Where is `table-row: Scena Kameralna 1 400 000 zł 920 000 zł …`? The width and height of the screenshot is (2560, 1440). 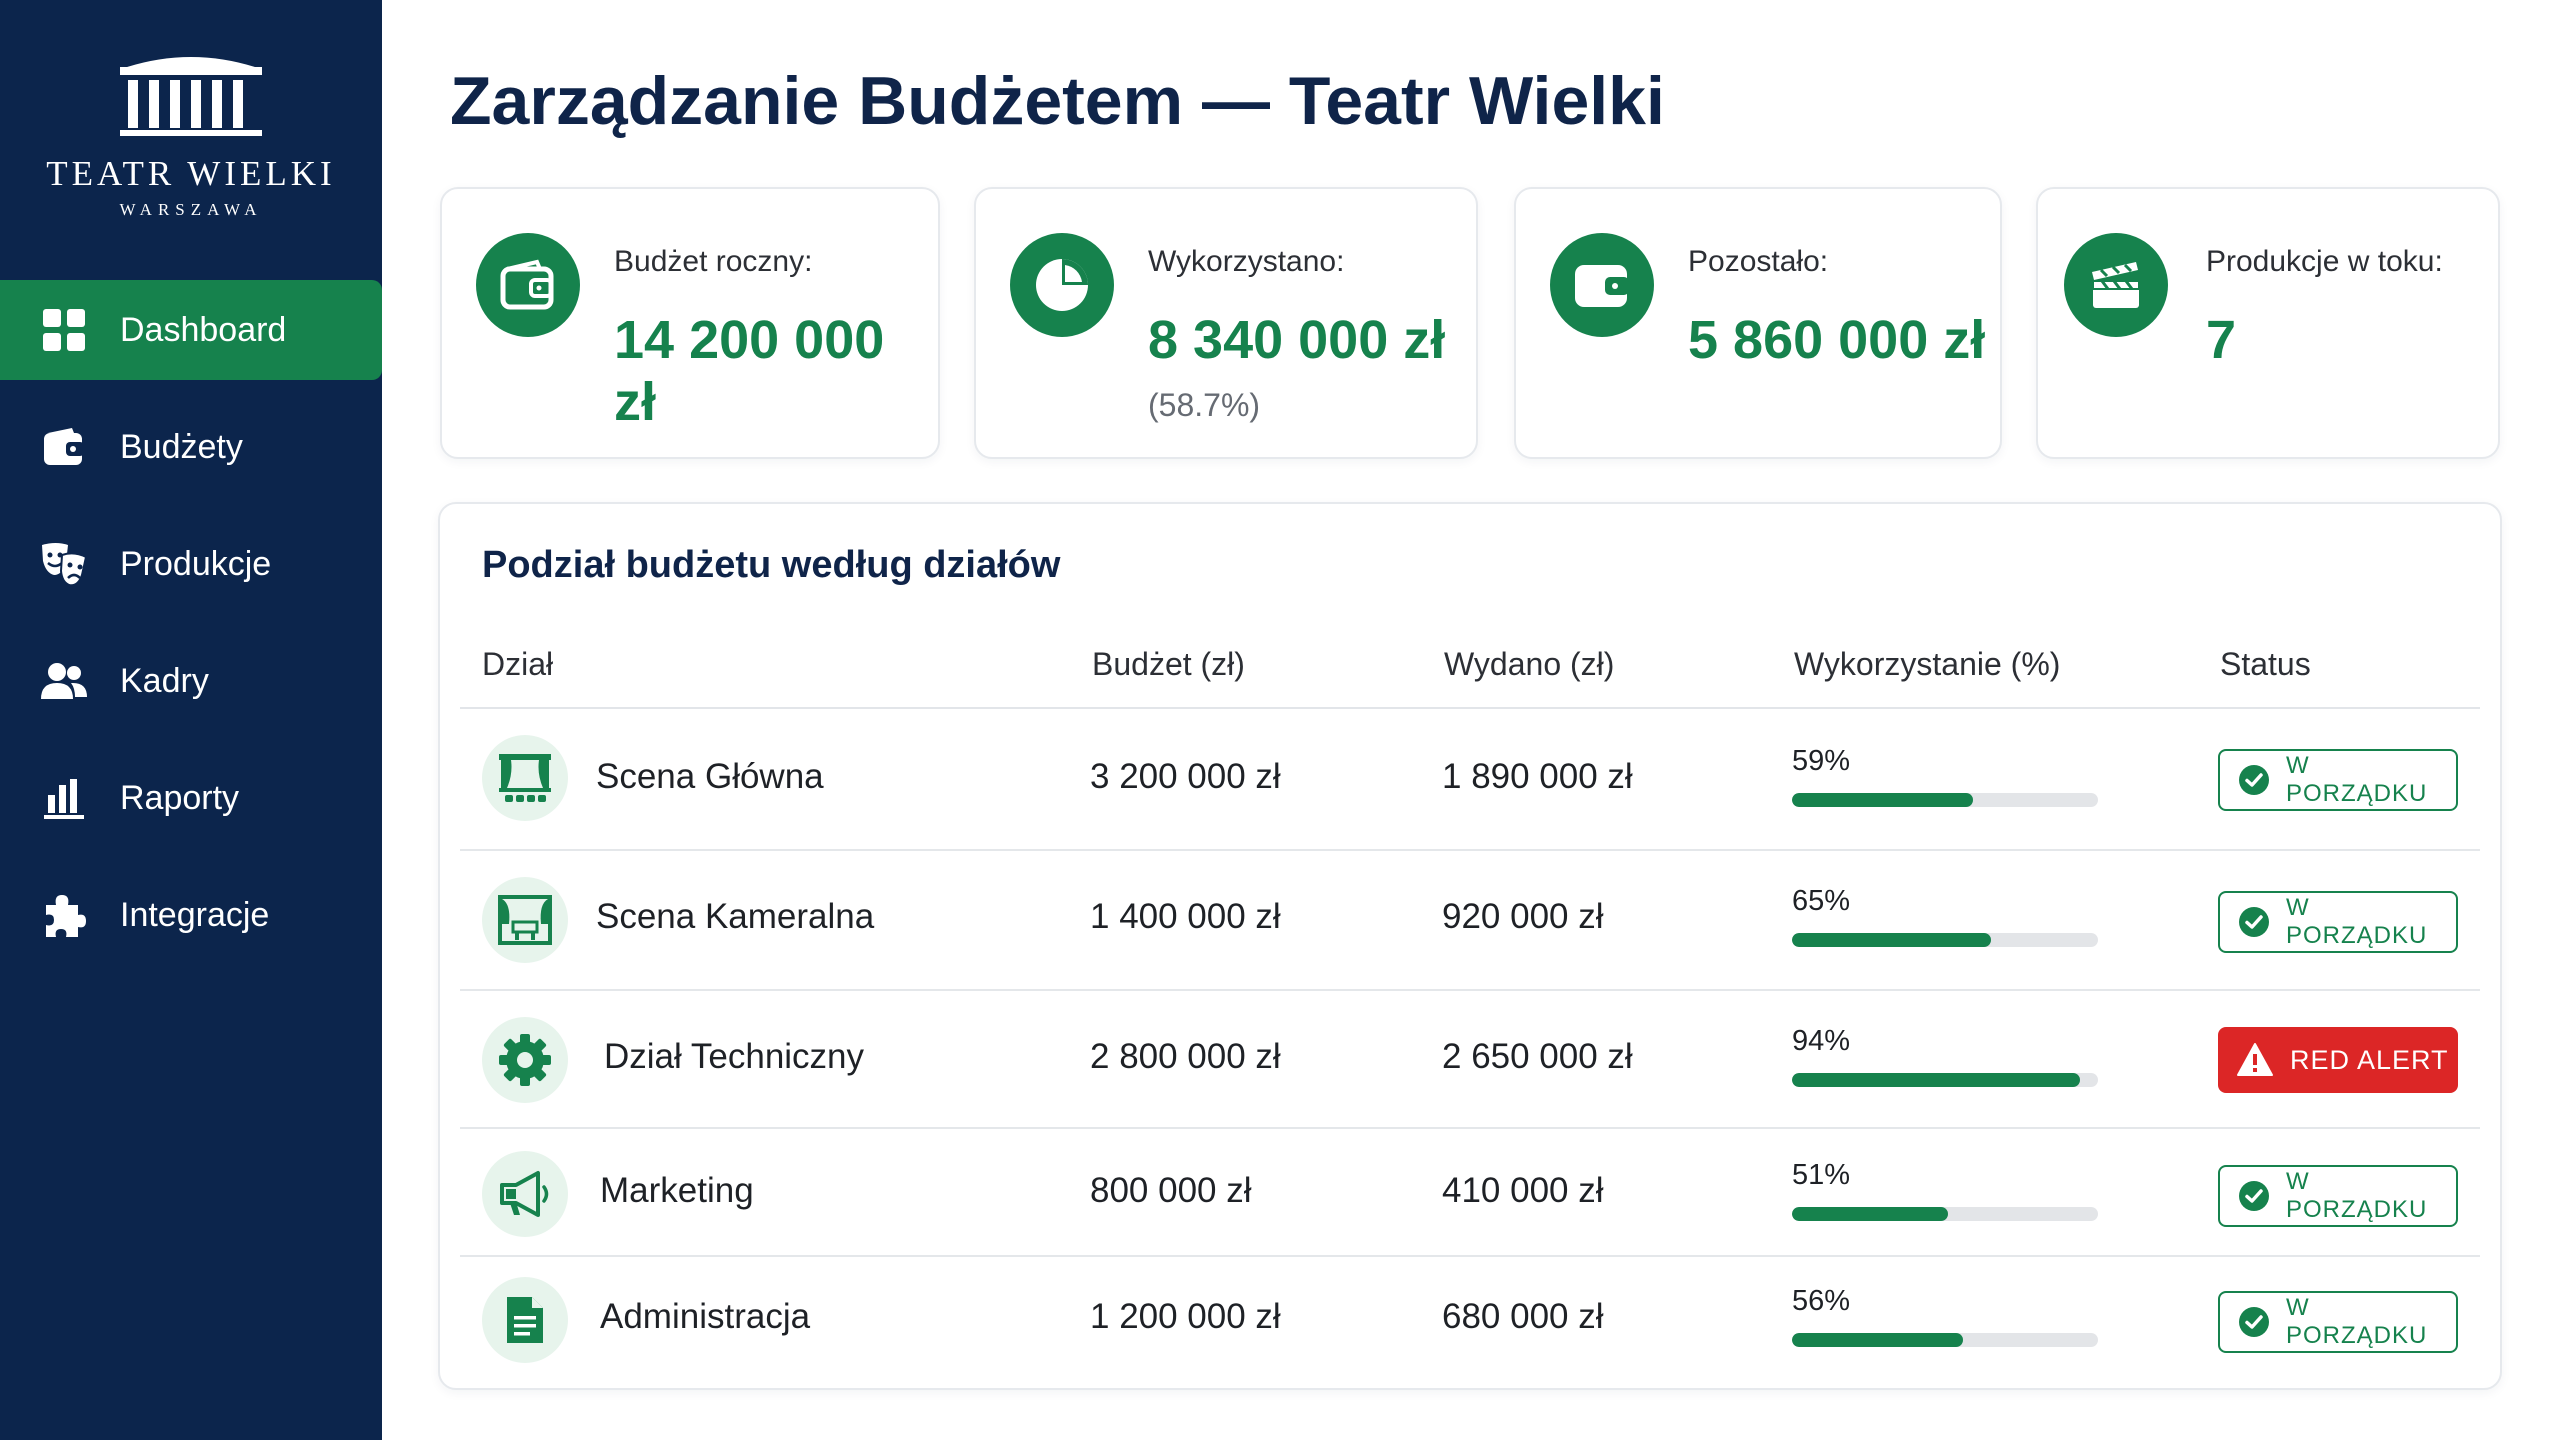 table-row: Scena Kameralna 1 400 000 zł 920 000 zł … is located at coordinates (1470, 921).